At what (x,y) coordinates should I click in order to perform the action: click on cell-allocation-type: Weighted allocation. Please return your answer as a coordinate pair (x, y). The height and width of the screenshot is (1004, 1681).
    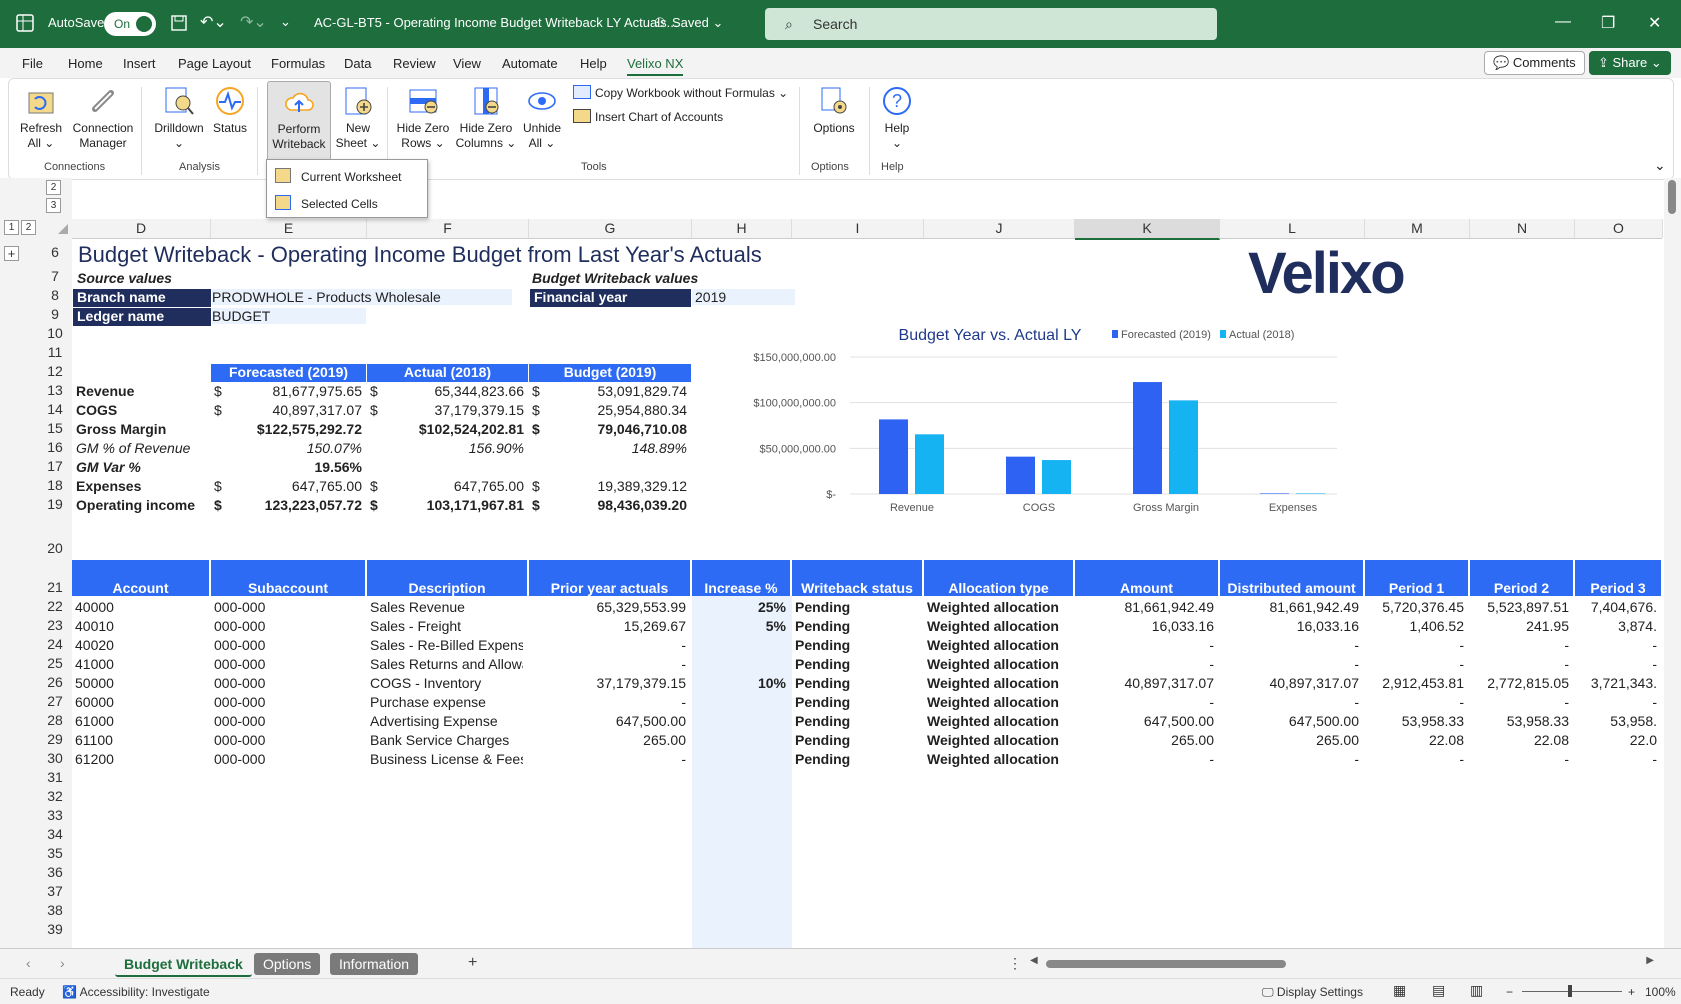
    Looking at the image, I should click on (998, 626).